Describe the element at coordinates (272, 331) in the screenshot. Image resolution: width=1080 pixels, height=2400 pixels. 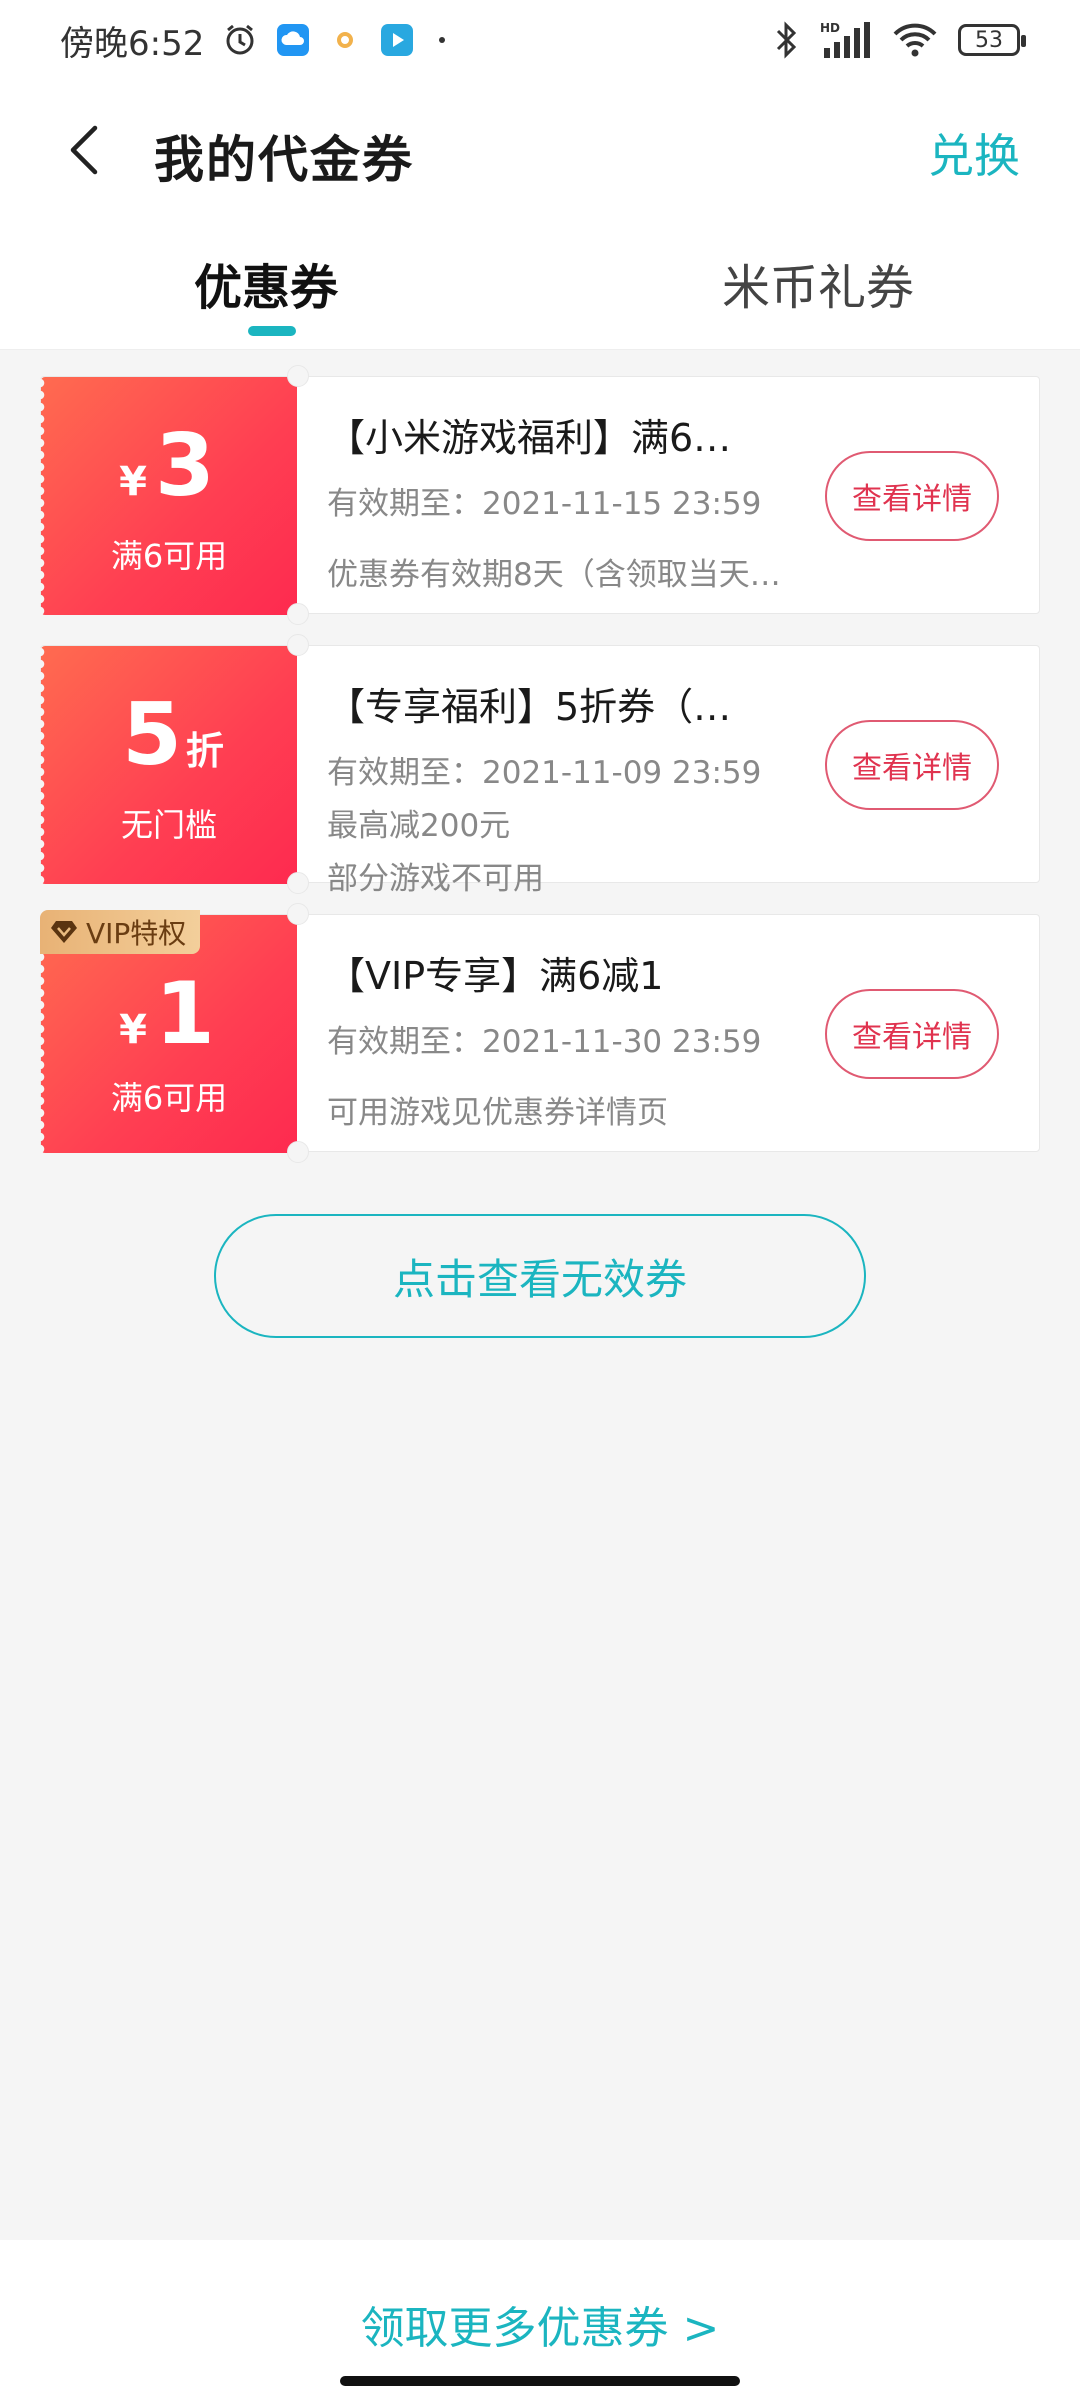
I see `active-tab-indicator` at that location.